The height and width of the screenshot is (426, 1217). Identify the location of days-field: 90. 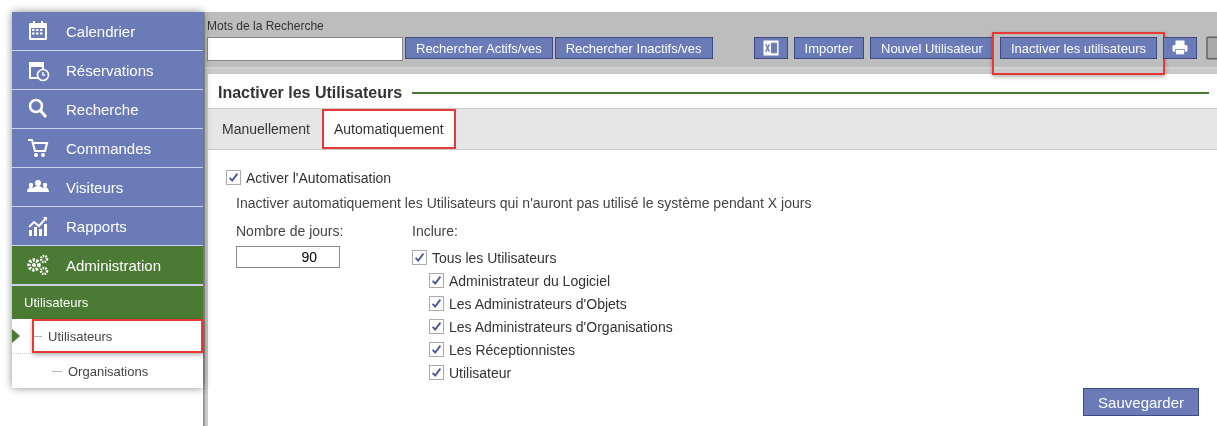
(288, 257).